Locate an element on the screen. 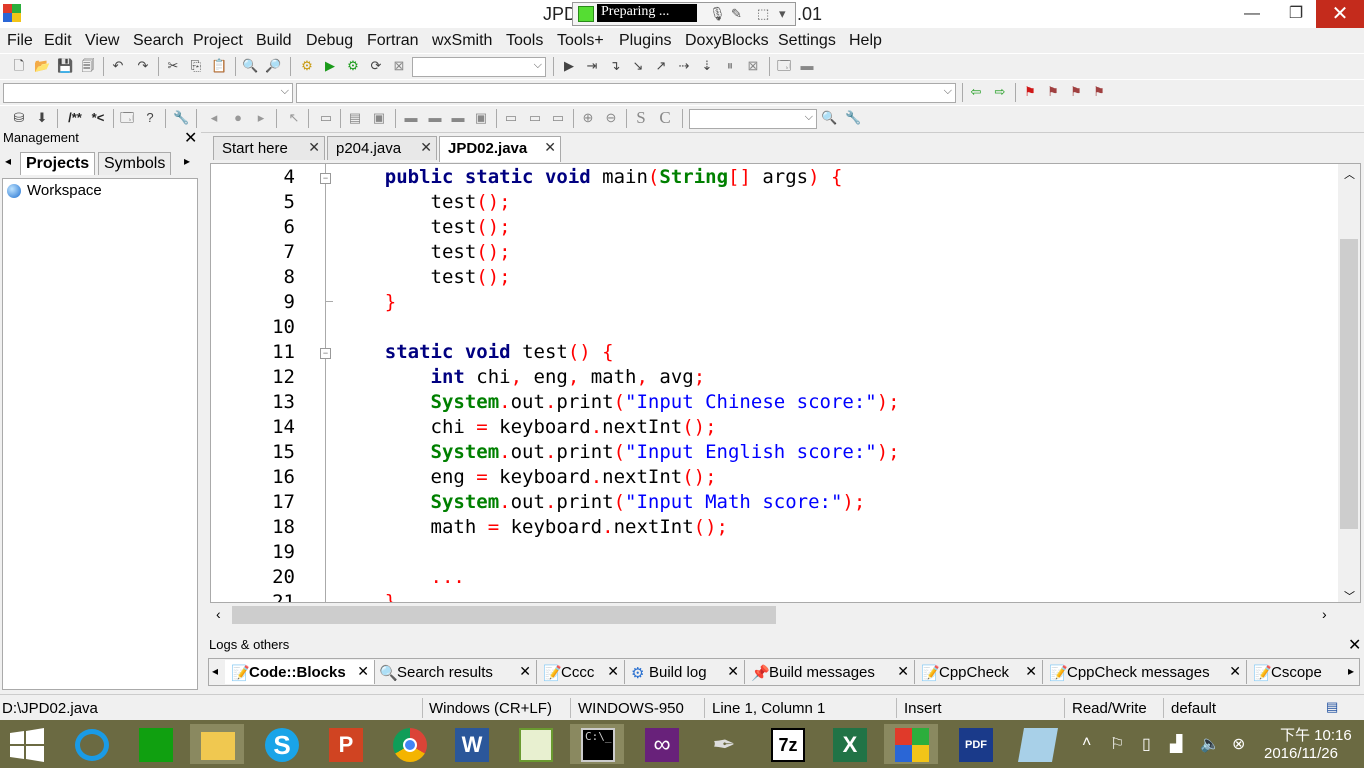  network-signal-icon: ▟ is located at coordinates (1176, 744).